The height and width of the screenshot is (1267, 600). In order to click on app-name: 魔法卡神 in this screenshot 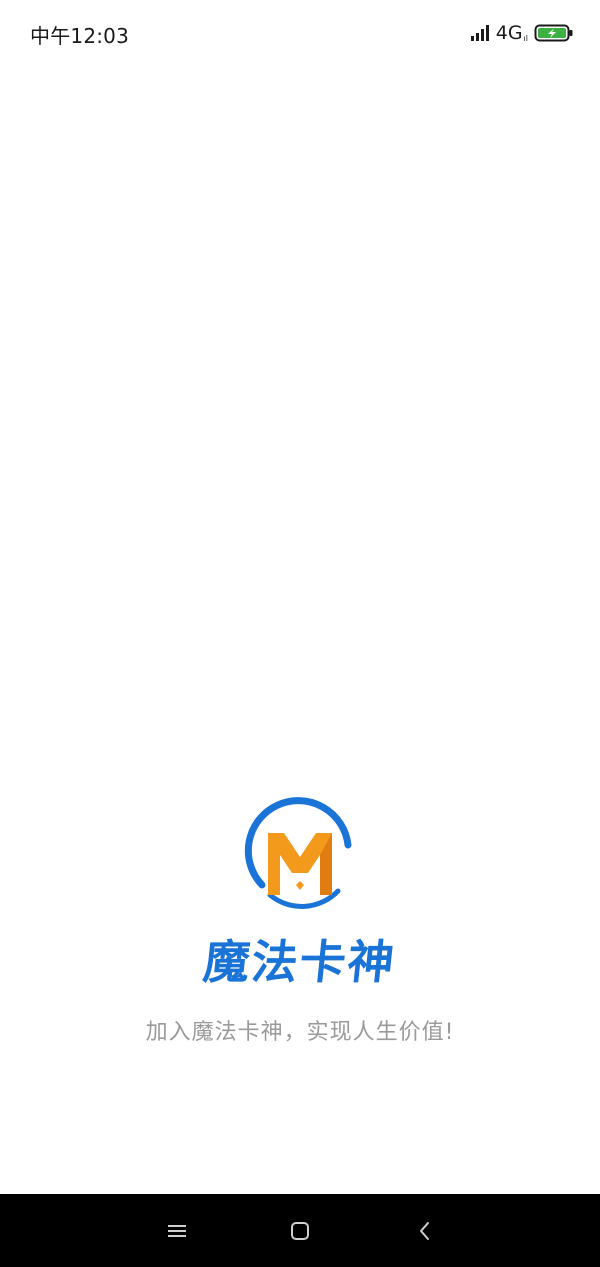, I will do `click(299, 962)`.